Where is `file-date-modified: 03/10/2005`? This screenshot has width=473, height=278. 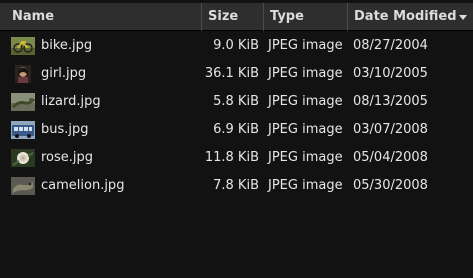
file-date-modified: 03/10/2005 is located at coordinates (390, 73).